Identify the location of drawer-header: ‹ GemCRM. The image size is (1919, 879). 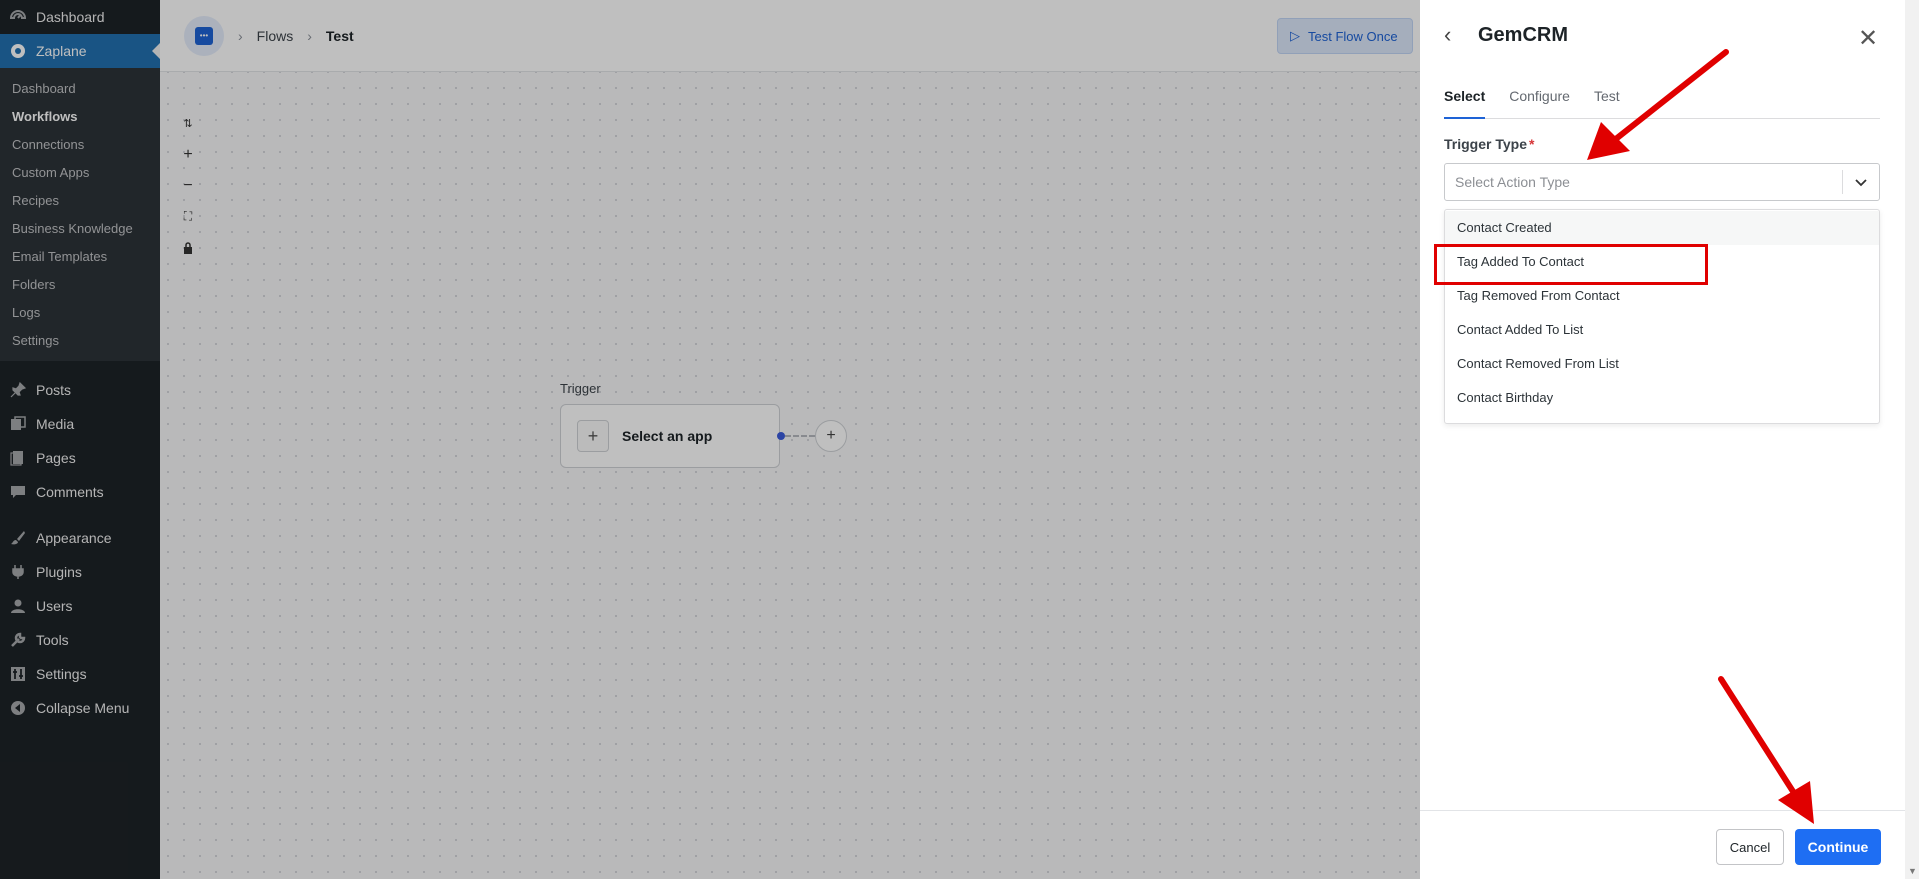
(1506, 35).